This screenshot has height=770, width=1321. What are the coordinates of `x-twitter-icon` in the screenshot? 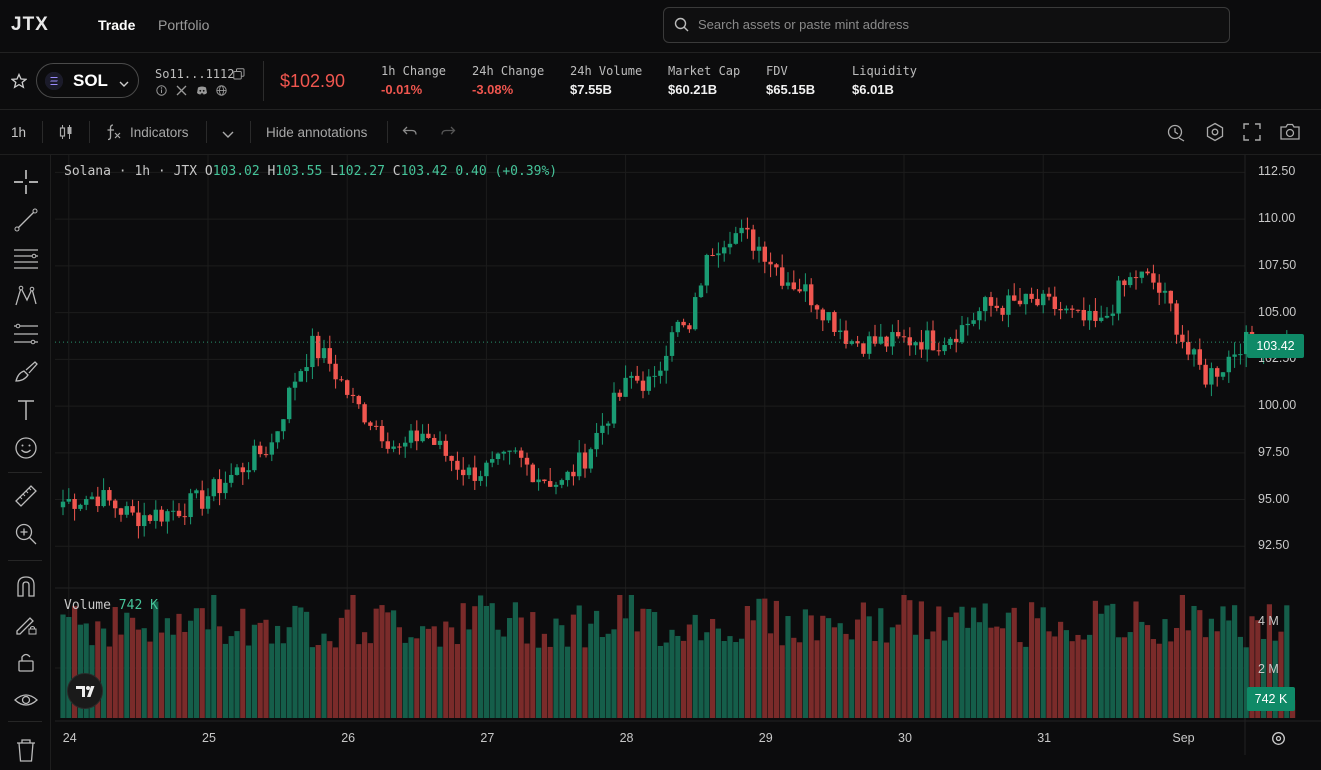 It's located at (181, 91).